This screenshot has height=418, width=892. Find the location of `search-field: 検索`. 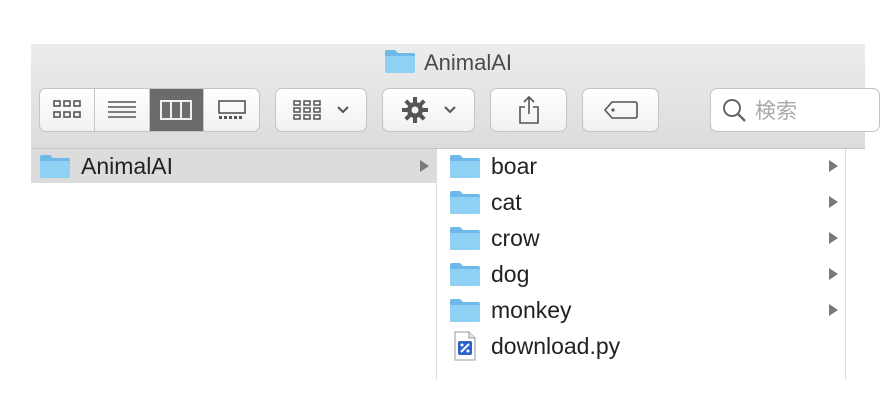

search-field: 検索 is located at coordinates (795, 110).